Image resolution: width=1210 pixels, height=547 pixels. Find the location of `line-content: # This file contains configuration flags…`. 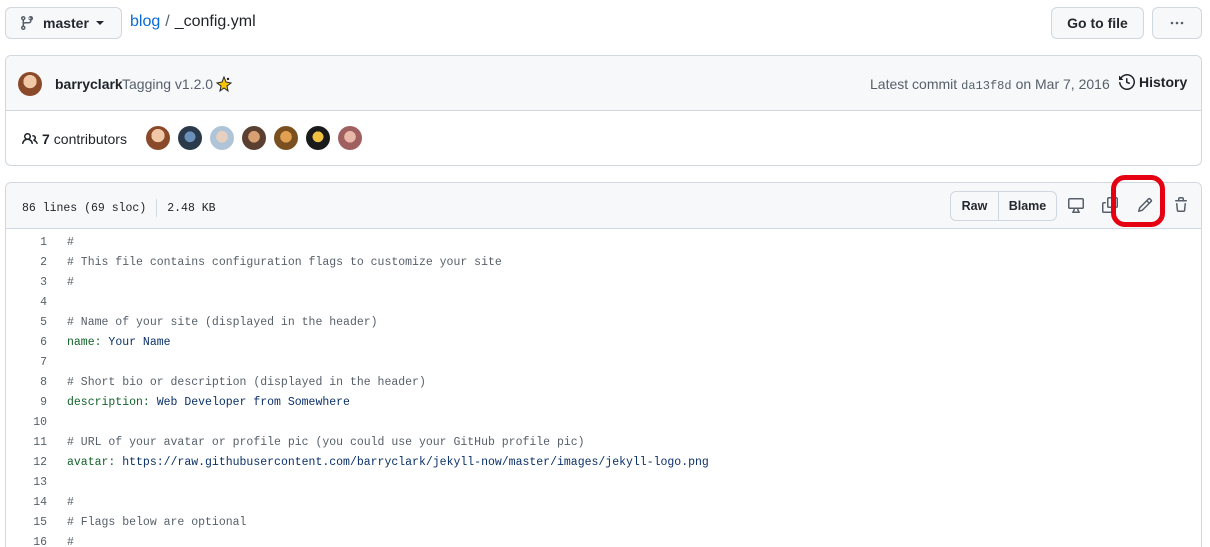

line-content: # This file contains configuration flags… is located at coordinates (284, 262).